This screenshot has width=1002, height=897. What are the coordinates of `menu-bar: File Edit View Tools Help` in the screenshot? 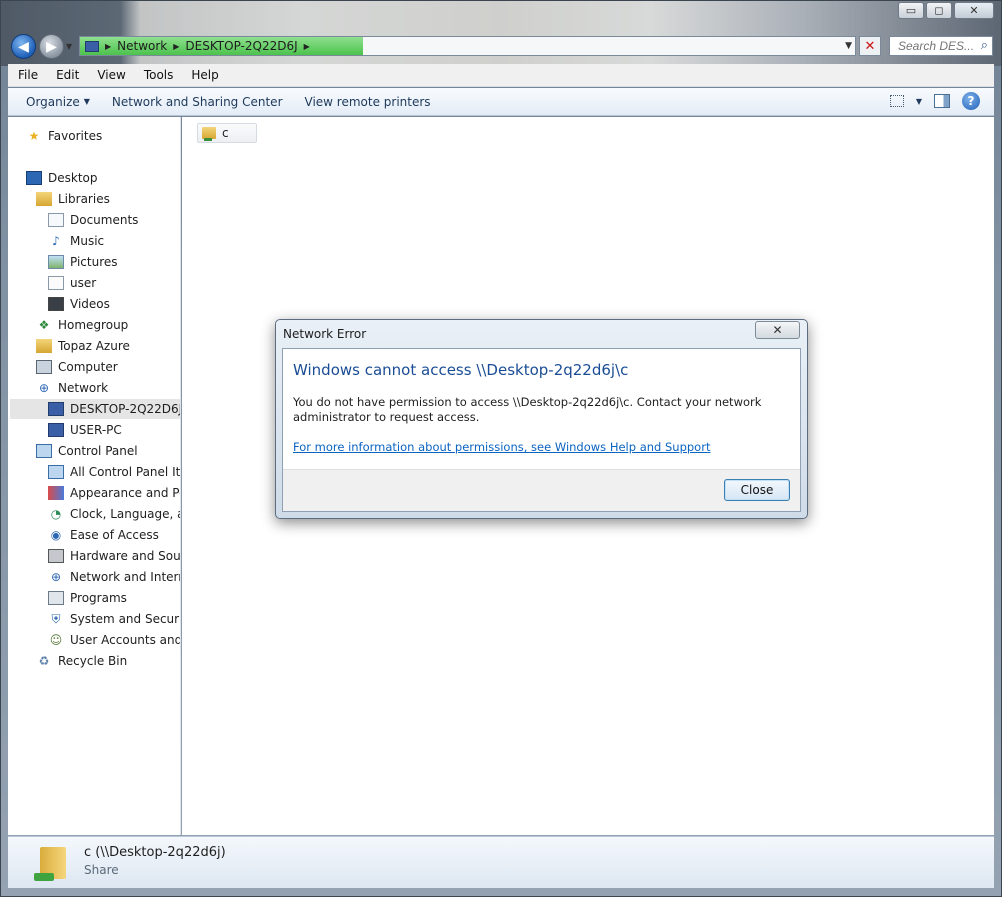 It's located at (501, 75).